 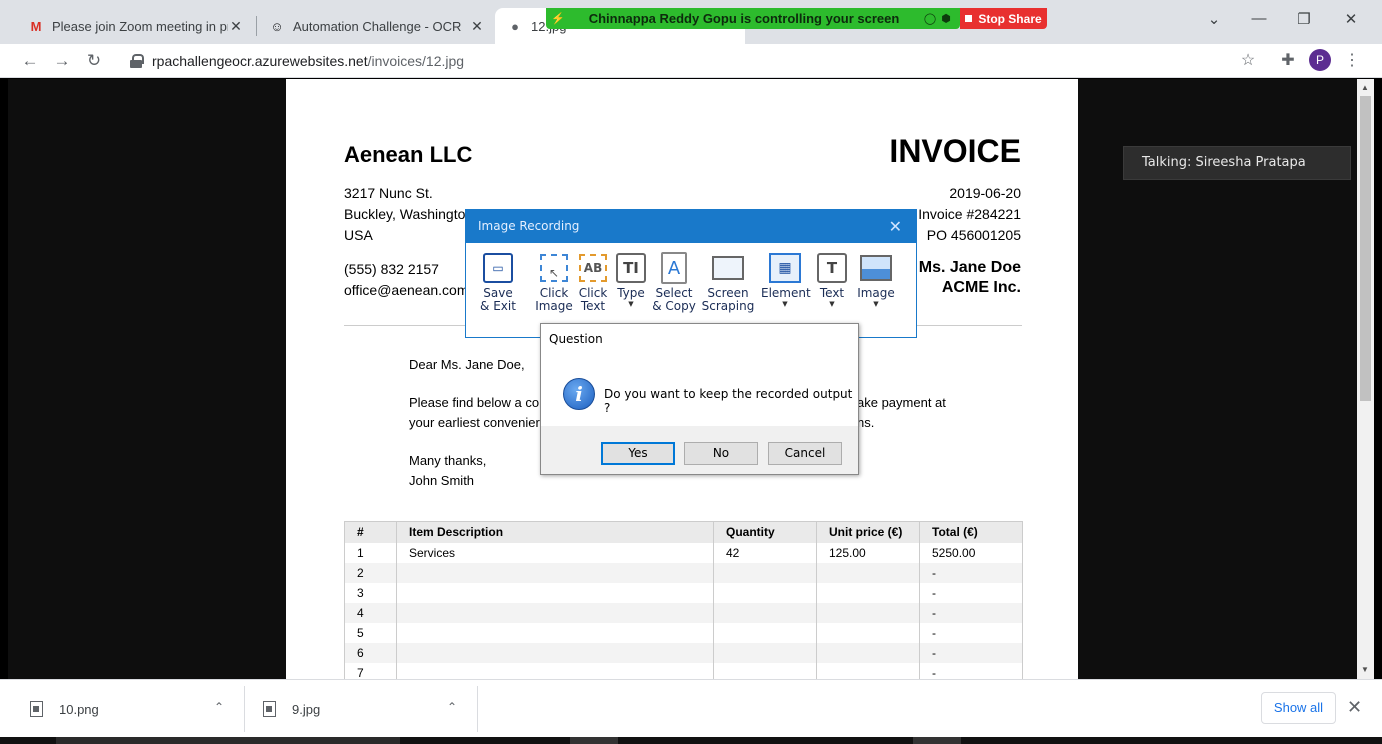 I want to click on zoom-talking-indicator: Talking: Sireesha Pratapa, so click(x=1237, y=163).